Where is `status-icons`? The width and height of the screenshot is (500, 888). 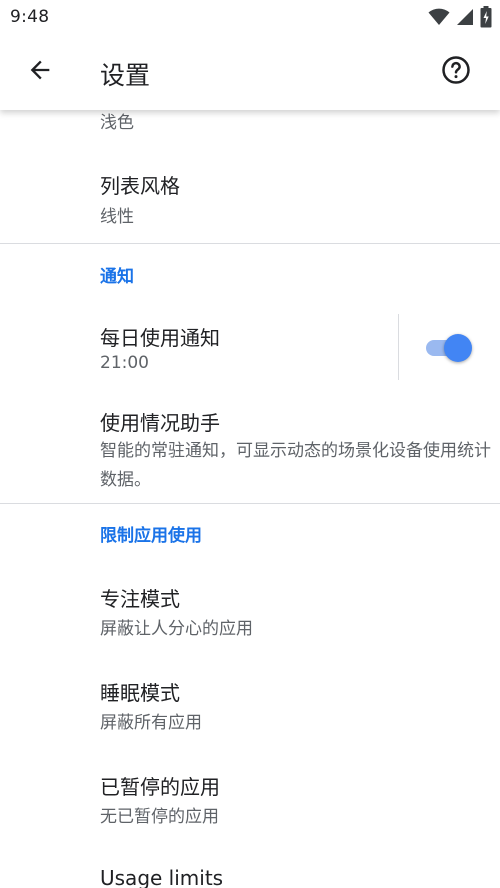 status-icons is located at coordinates (460, 17).